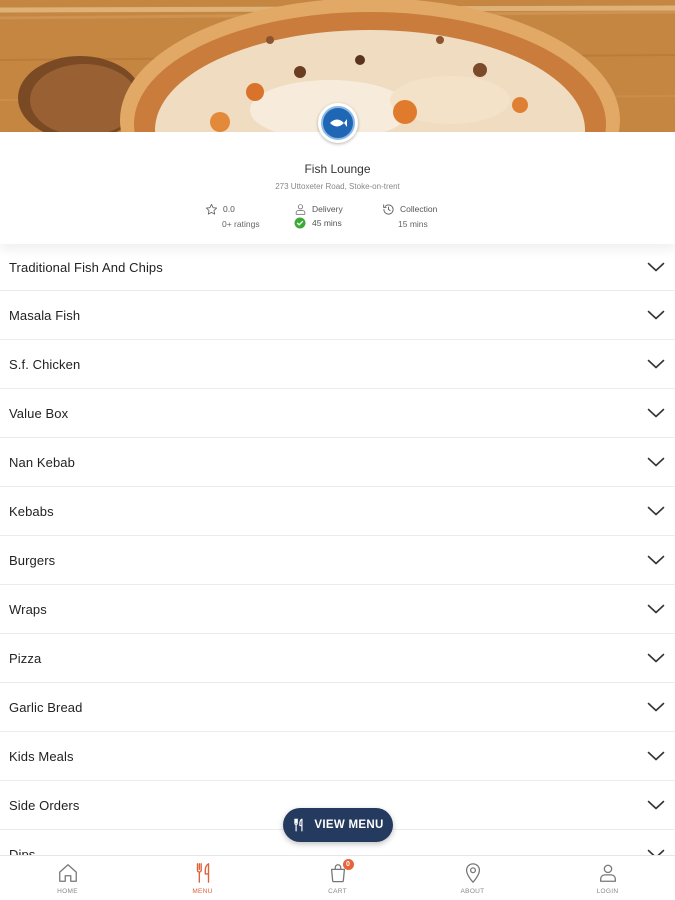  I want to click on menu-category-label: Burgers, so click(32, 560).